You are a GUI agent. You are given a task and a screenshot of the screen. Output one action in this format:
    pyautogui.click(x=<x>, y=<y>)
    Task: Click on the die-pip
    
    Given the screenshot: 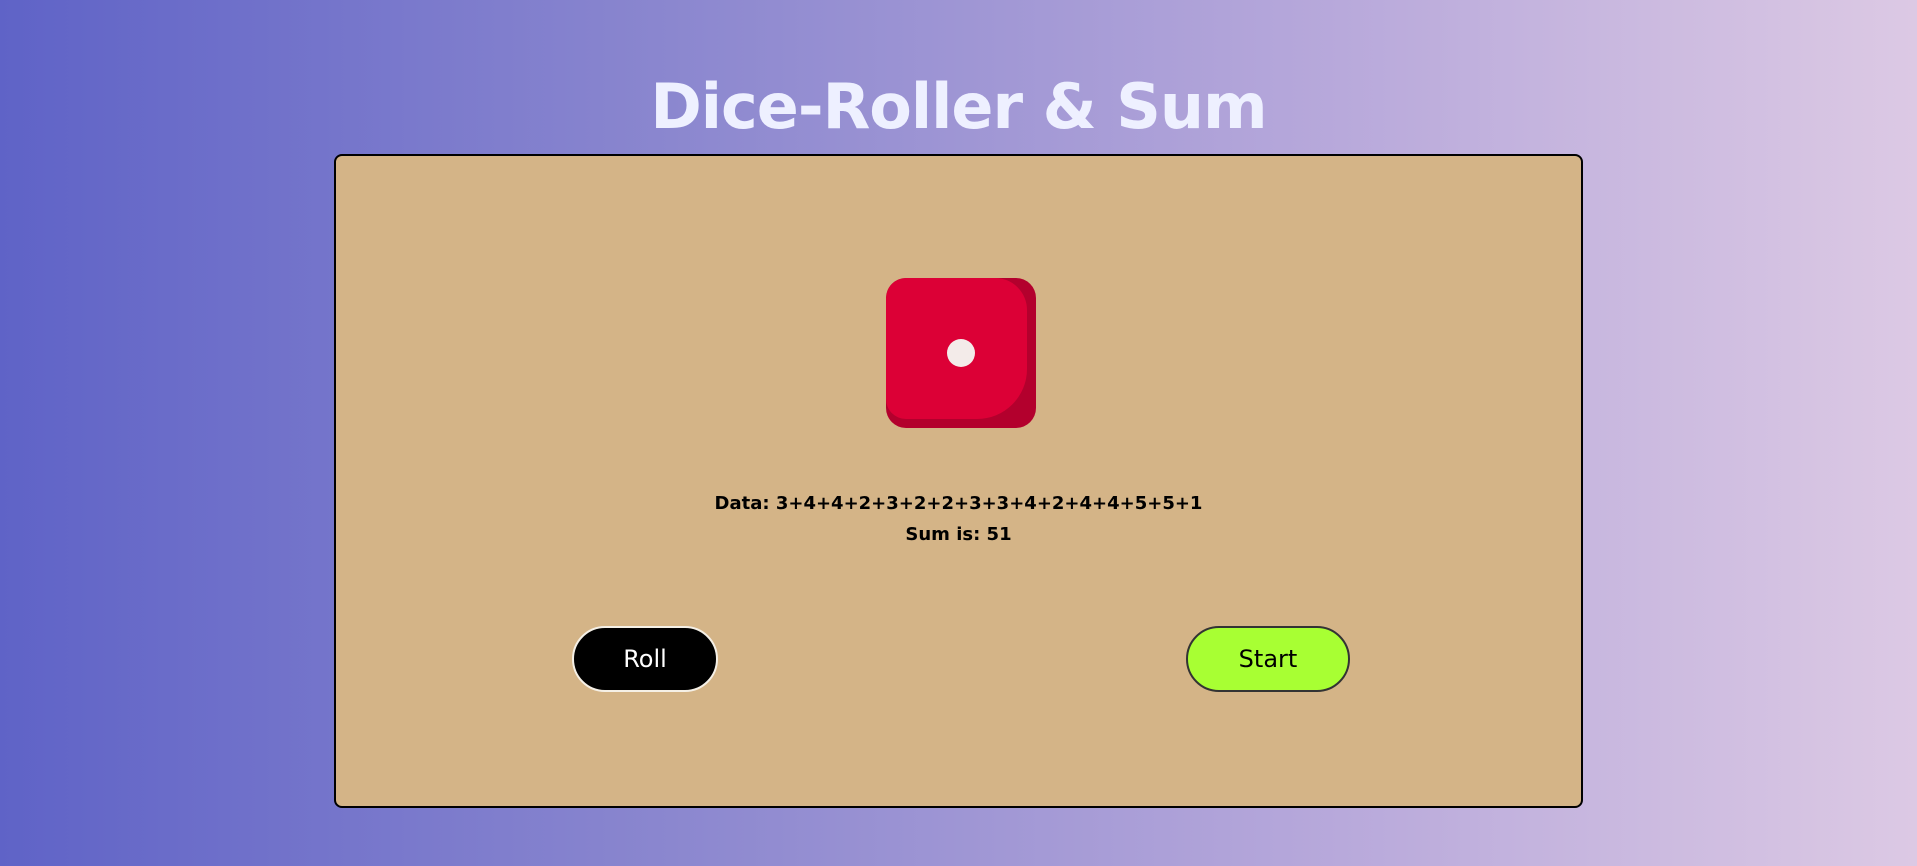 What is the action you would take?
    pyautogui.click(x=961, y=353)
    